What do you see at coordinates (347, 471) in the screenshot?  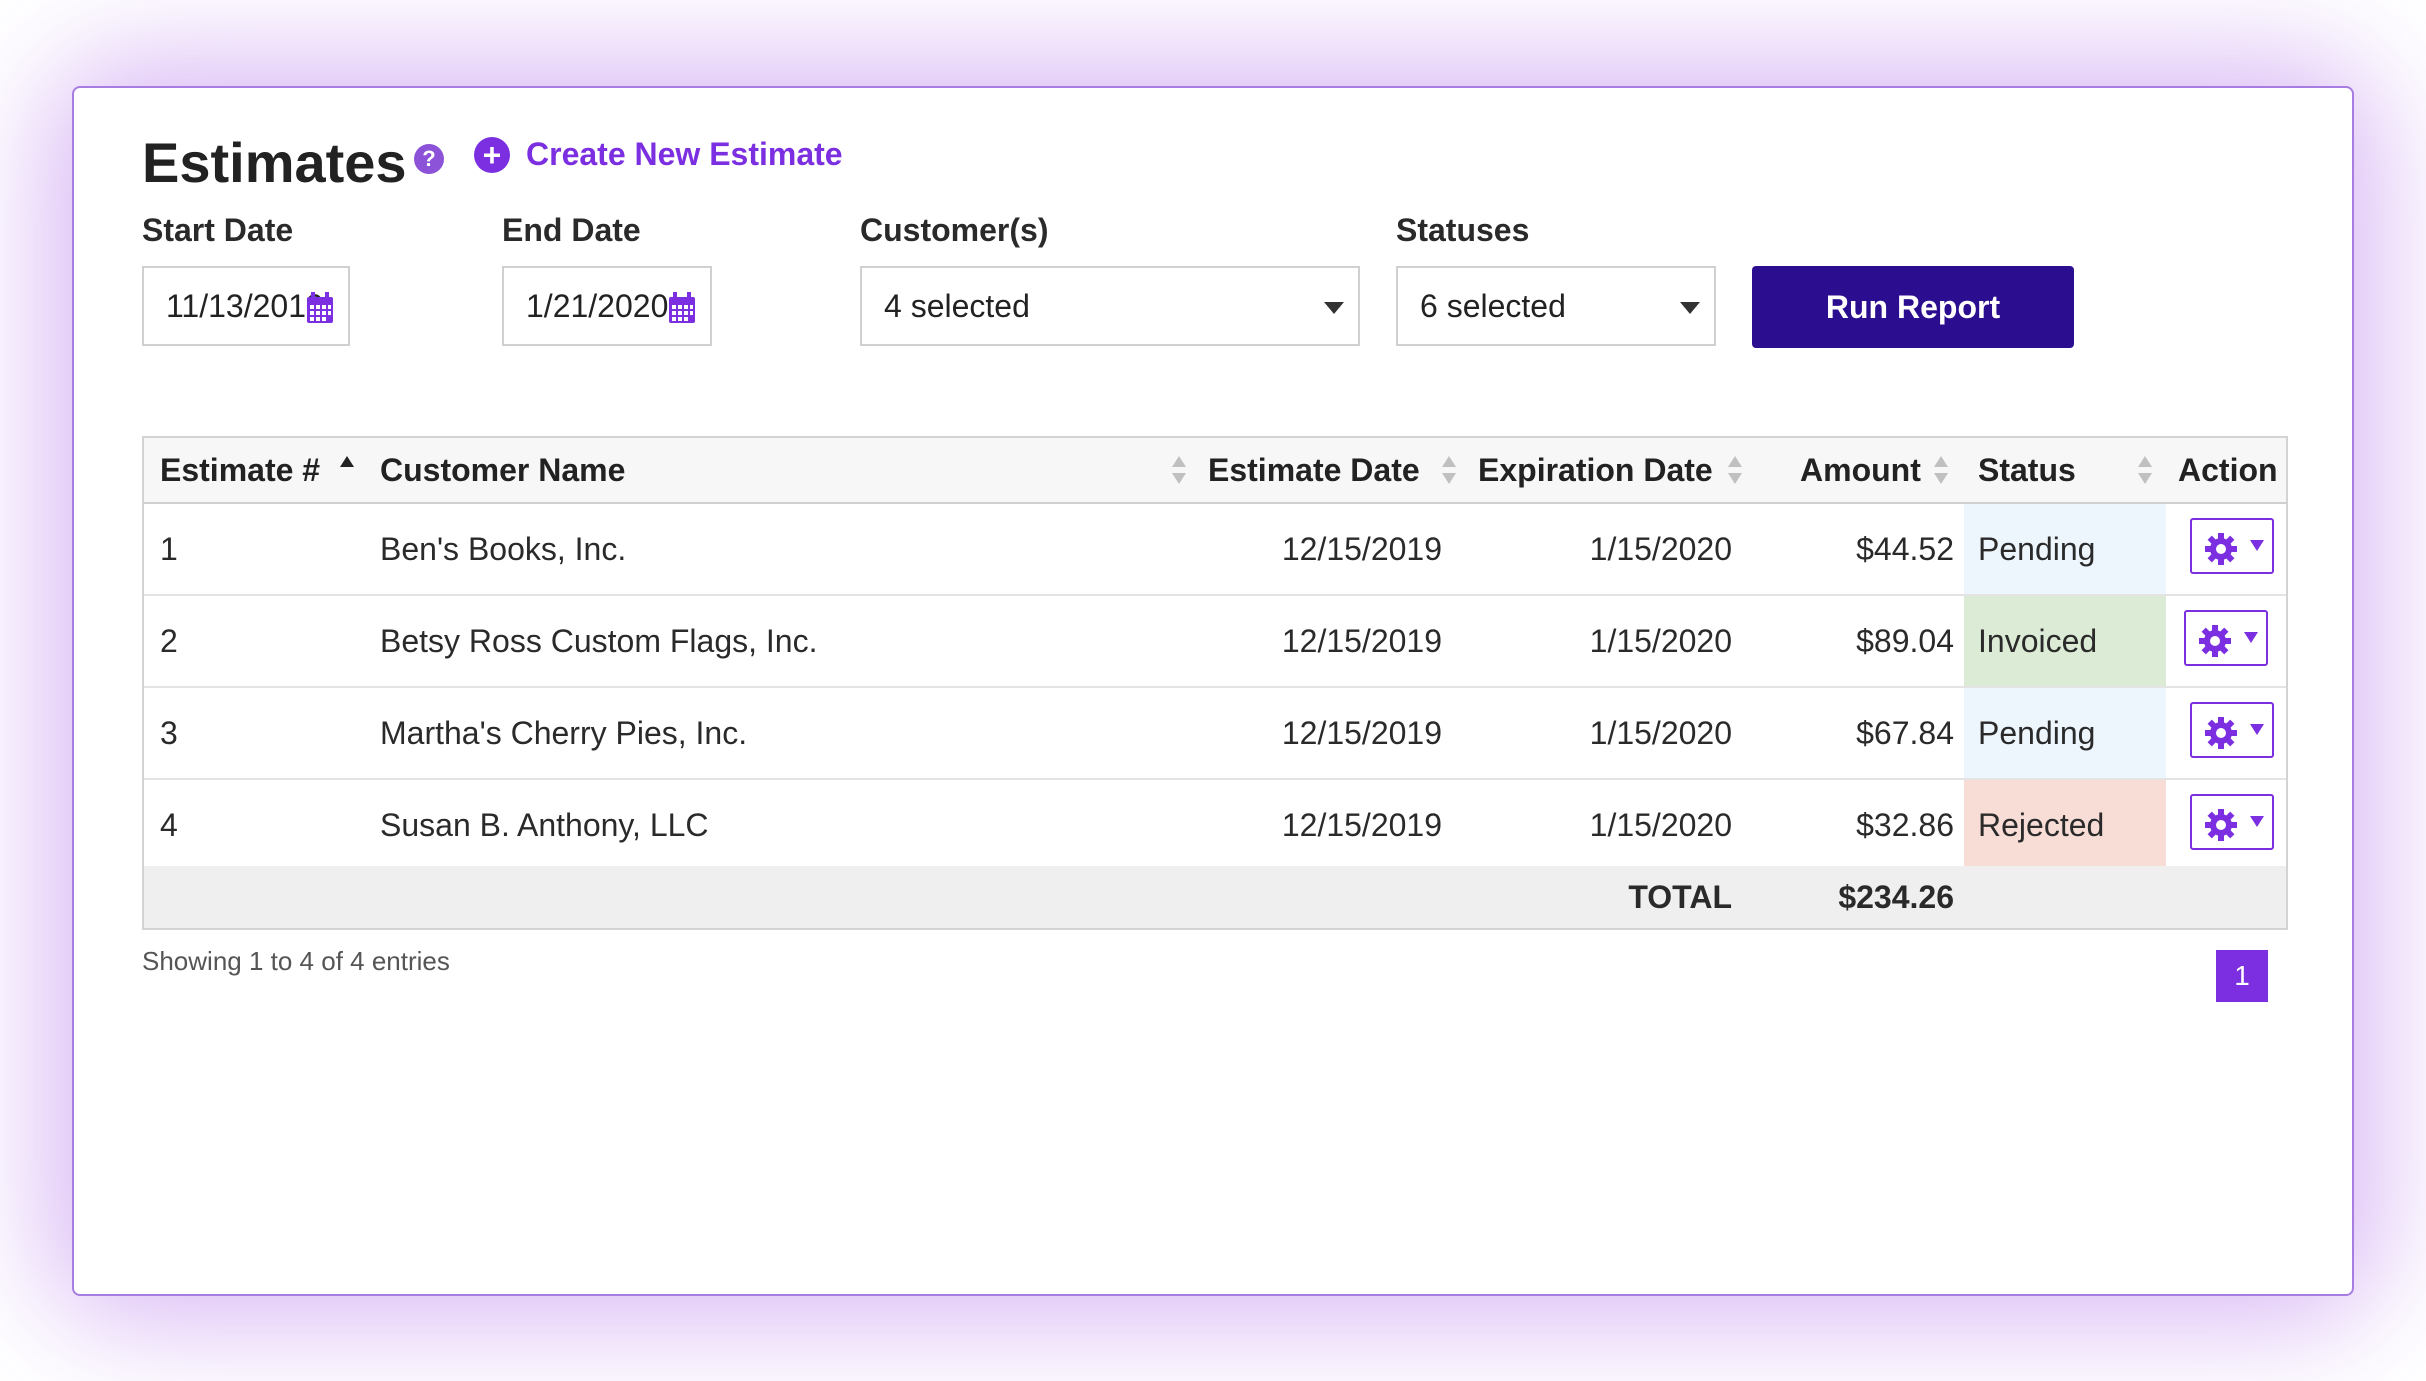 I see `sort-ascending-icon` at bounding box center [347, 471].